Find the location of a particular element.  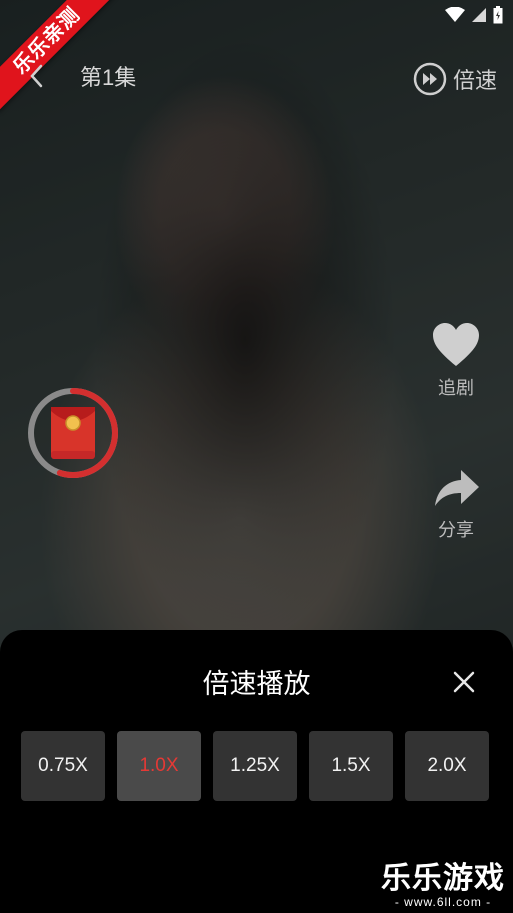

speed-button: 倍速 is located at coordinates (455, 79).